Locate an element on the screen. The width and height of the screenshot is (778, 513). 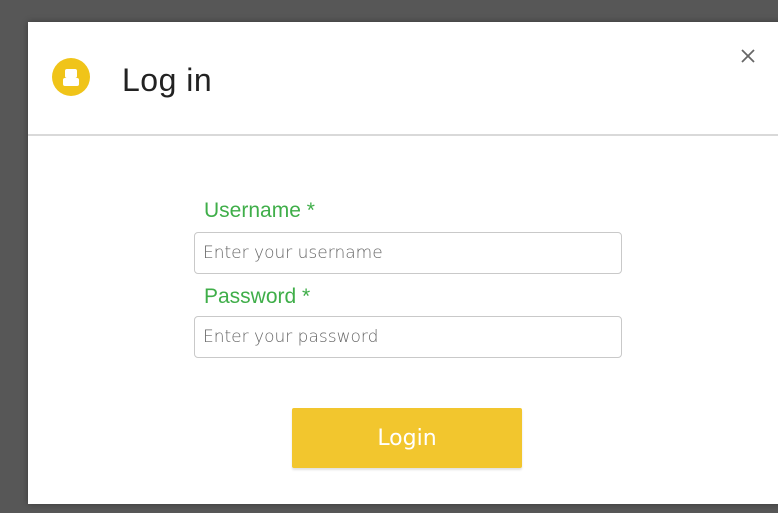
close-icon is located at coordinates (748, 56).